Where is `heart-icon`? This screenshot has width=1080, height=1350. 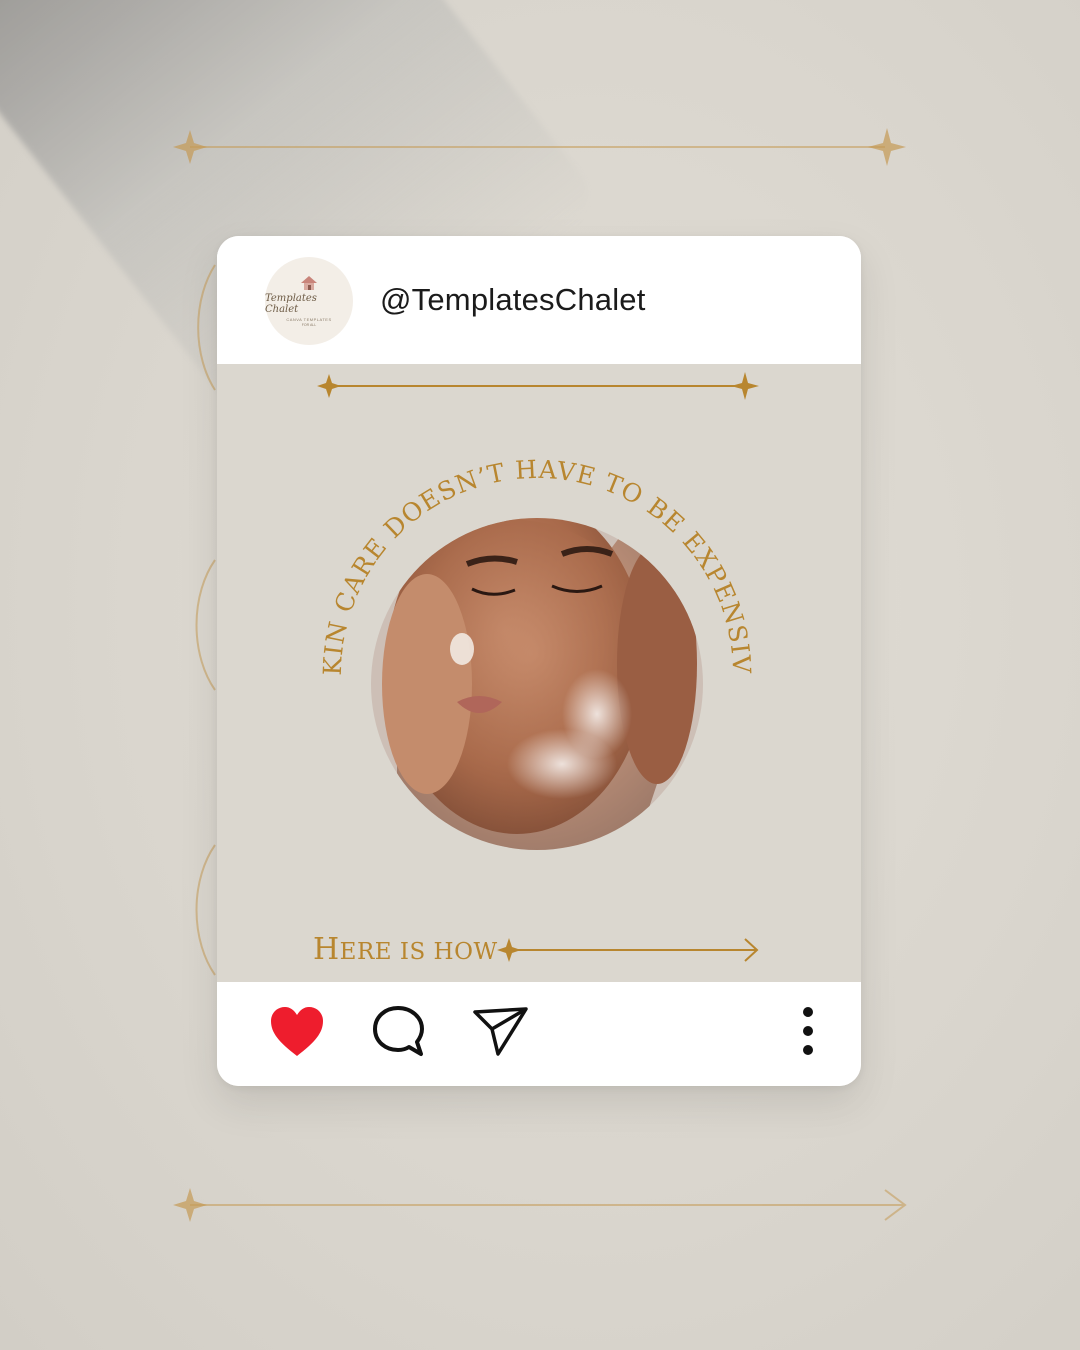 heart-icon is located at coordinates (297, 1032).